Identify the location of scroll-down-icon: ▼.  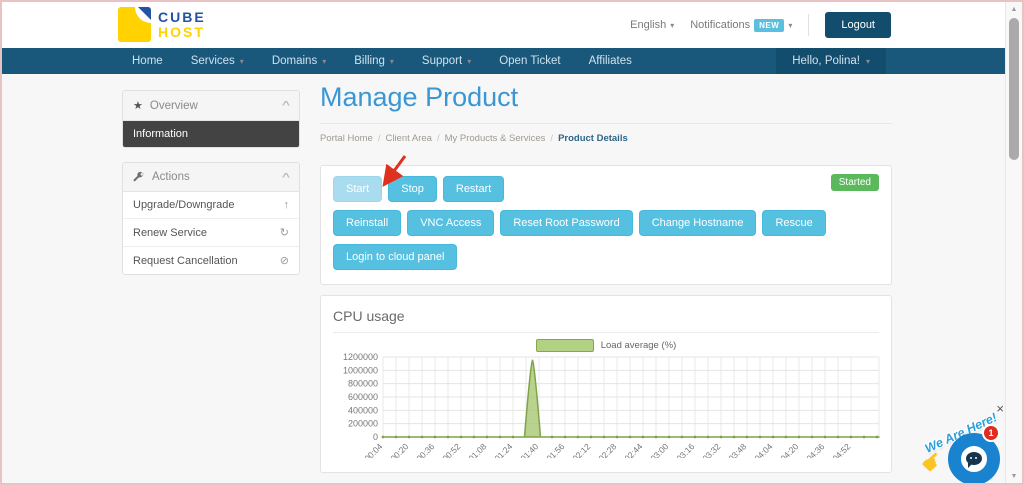
(1014, 476).